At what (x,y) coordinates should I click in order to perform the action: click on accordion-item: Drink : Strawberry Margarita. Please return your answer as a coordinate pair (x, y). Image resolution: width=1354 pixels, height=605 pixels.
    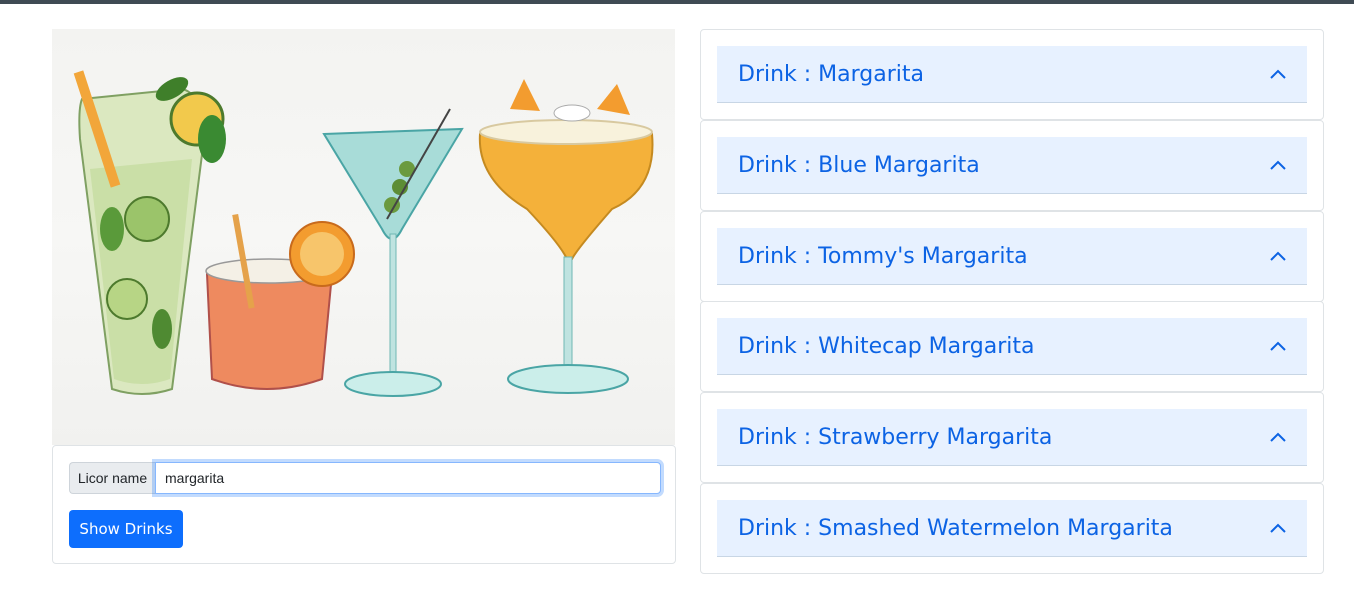
    Looking at the image, I should click on (1012, 437).